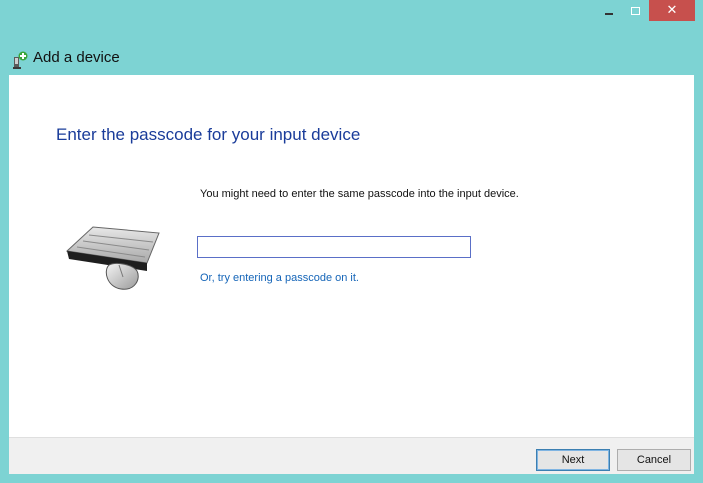  Describe the element at coordinates (334, 247) in the screenshot. I see `passcode-input` at that location.